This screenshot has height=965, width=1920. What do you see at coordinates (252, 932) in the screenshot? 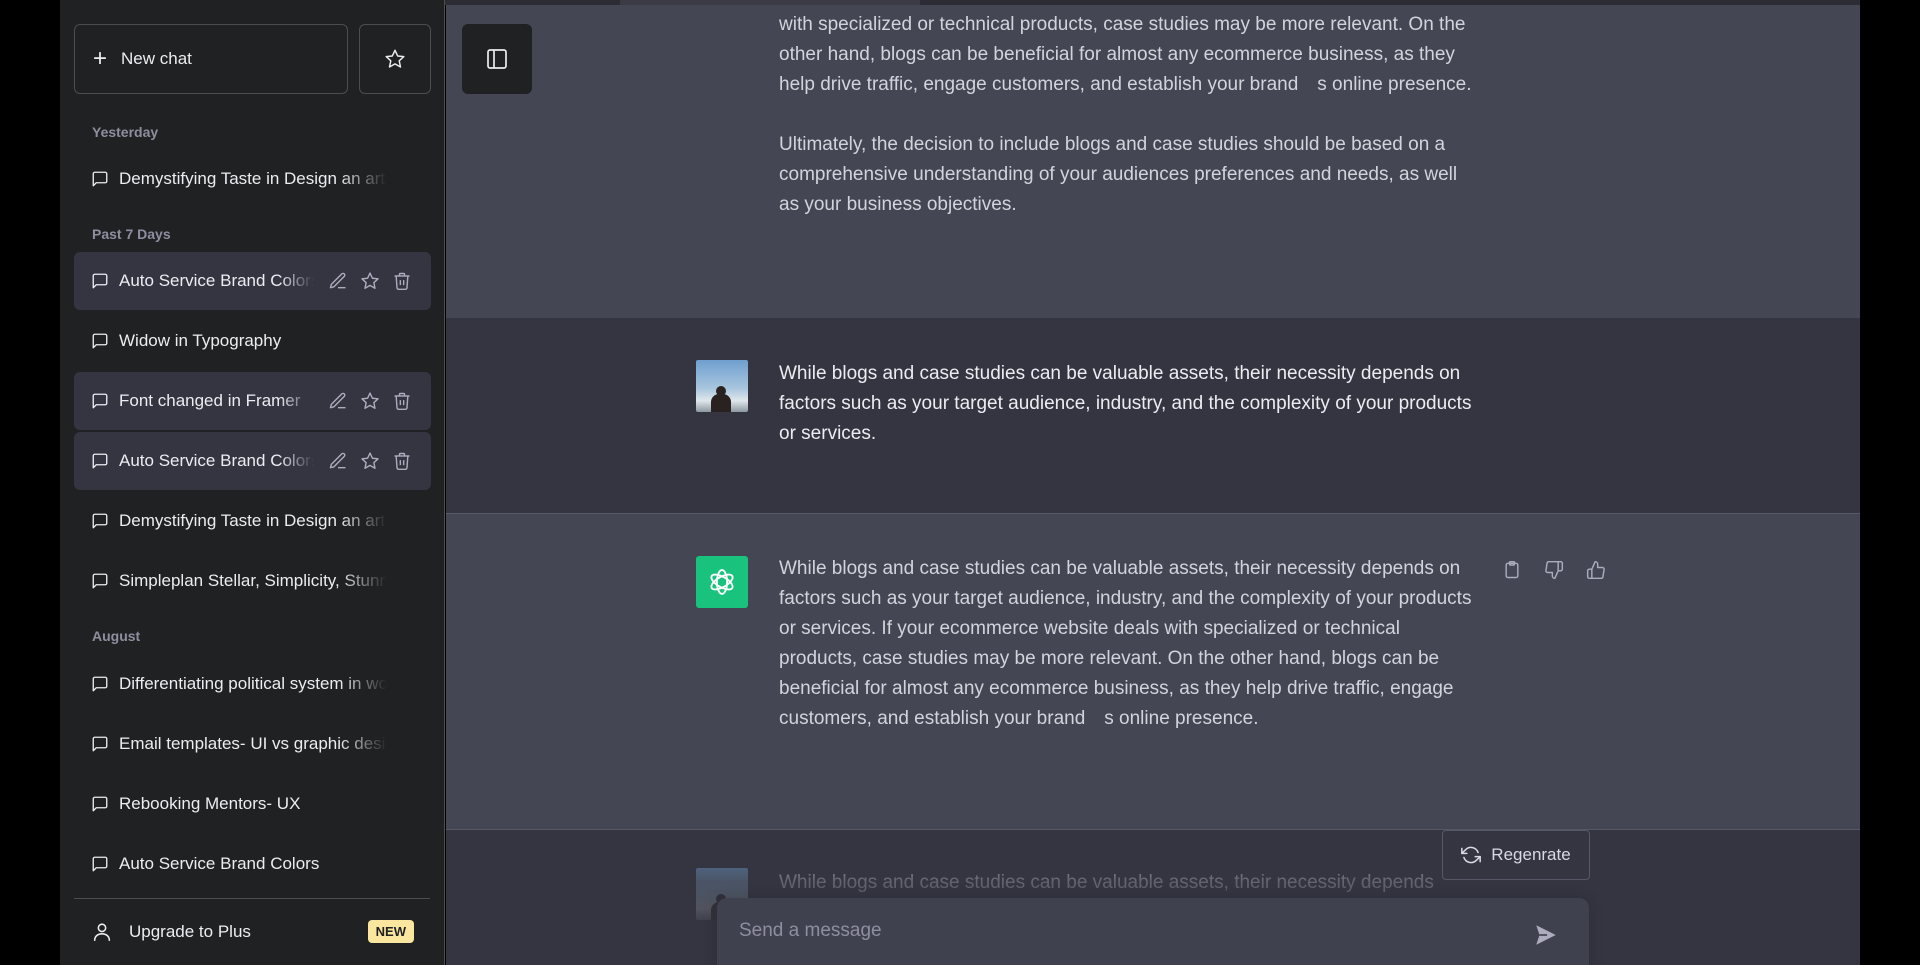
I see `upgrade-to-plus-button: Upgrade to Plus NEW` at bounding box center [252, 932].